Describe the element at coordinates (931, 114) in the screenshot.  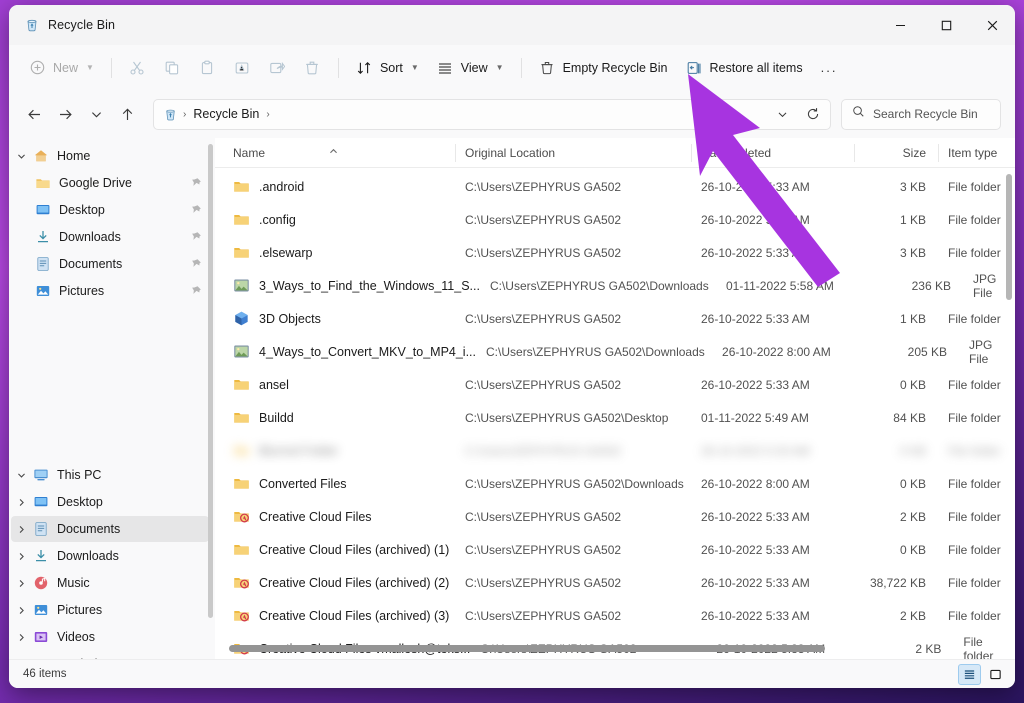
I see `search-input` at that location.